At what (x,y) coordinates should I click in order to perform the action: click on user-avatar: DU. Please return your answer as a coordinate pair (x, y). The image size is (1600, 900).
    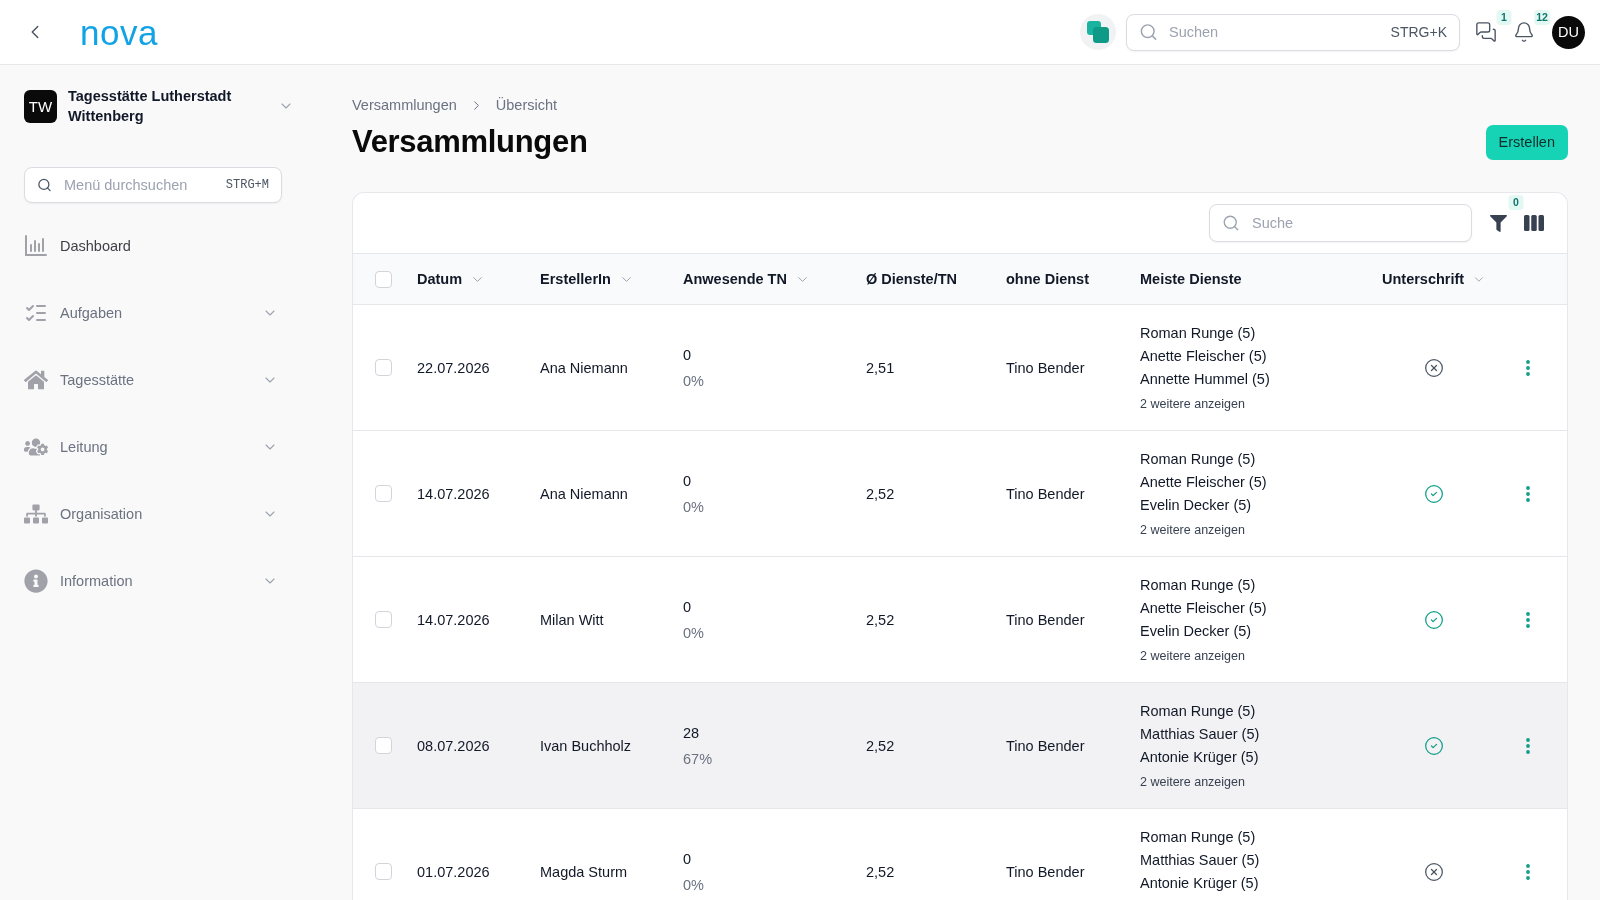
    Looking at the image, I should click on (1568, 32).